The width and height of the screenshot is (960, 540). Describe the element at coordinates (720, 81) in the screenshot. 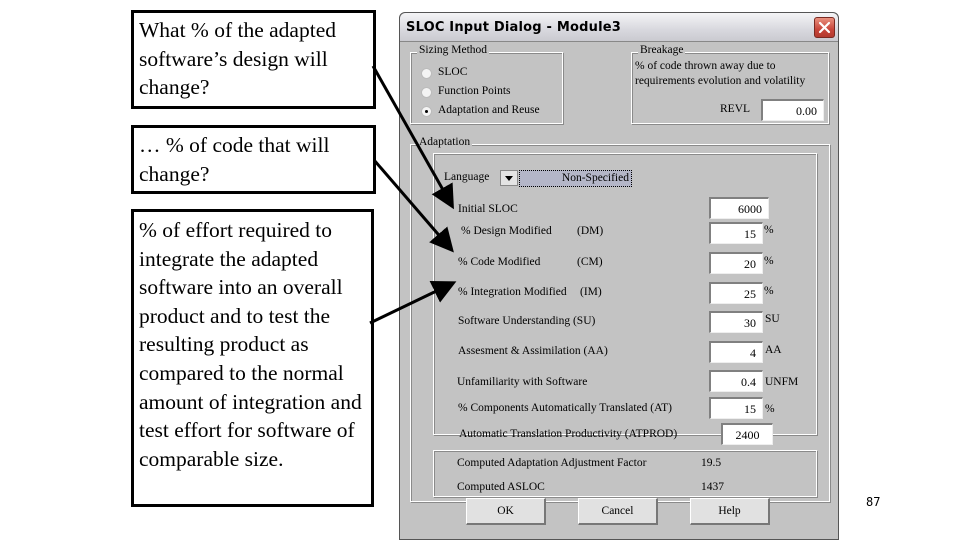

I see `breakage-description-2: requirements evolution and volatility` at that location.